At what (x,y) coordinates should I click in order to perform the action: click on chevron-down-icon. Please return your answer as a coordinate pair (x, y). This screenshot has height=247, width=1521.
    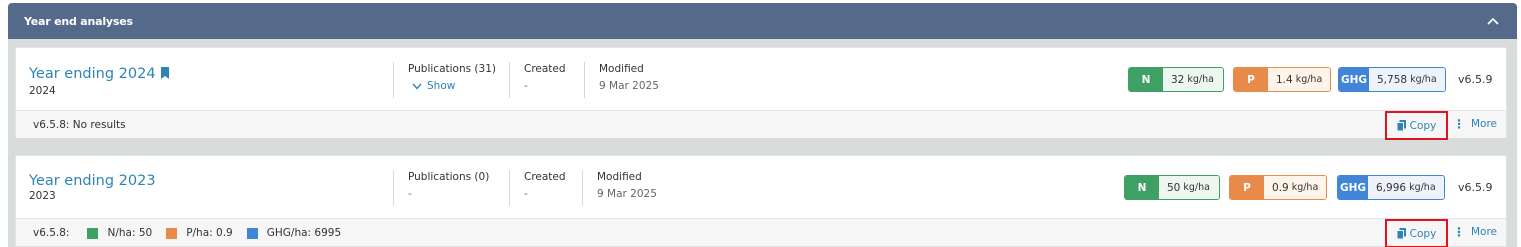
    Looking at the image, I should click on (417, 86).